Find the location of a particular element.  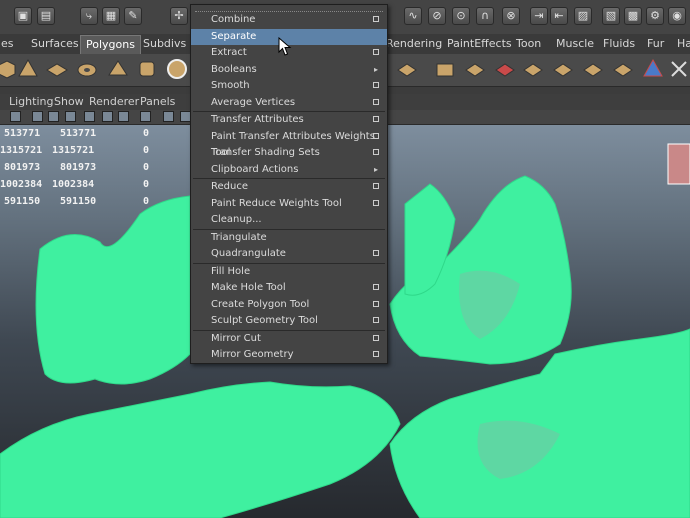

menu-item-sculpt-geometry-tool: Sculpt Geometry Tool is located at coordinates (289, 321).